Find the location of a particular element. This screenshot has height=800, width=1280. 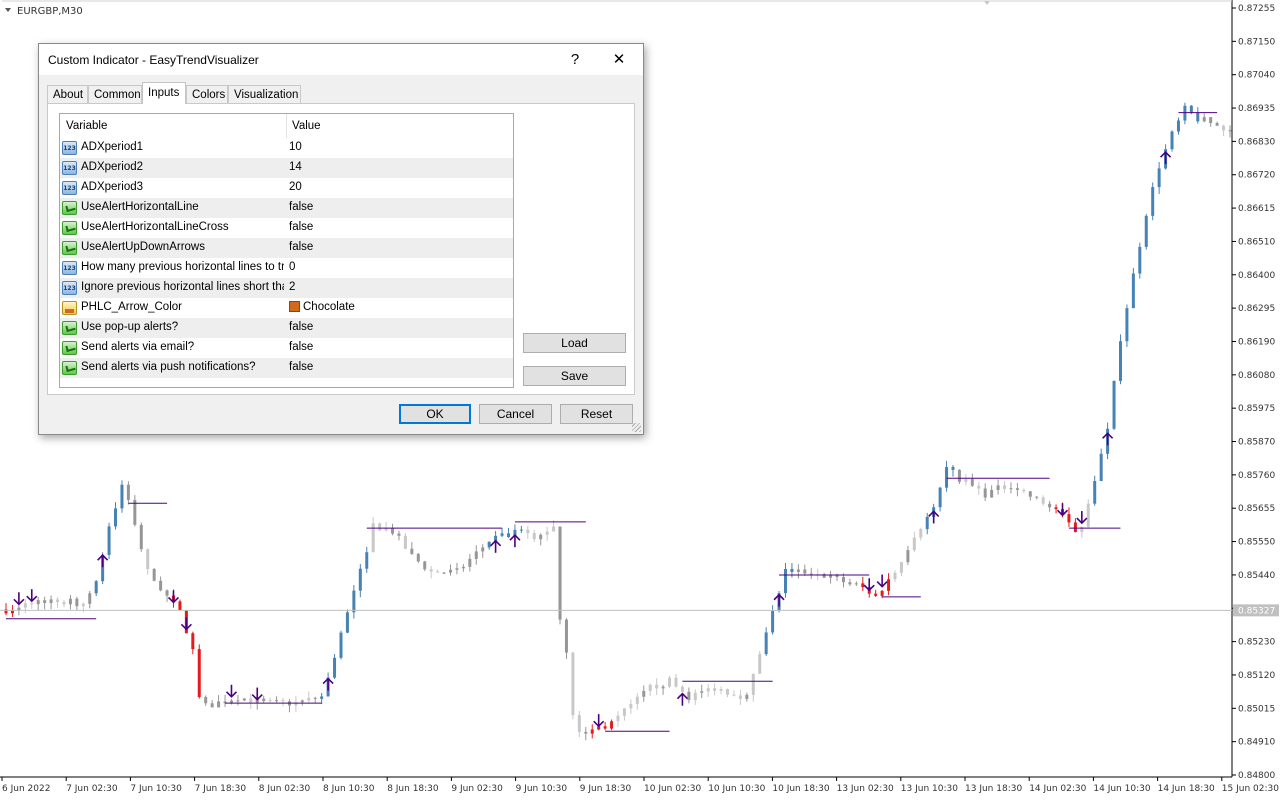

input-variable-name: PHLC_Arrow_Color is located at coordinates (131, 307).